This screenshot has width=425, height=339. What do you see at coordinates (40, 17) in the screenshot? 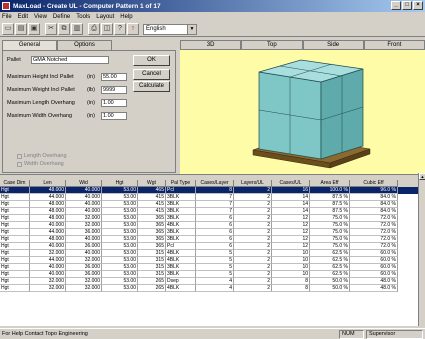
I see `menu-view: View` at bounding box center [40, 17].